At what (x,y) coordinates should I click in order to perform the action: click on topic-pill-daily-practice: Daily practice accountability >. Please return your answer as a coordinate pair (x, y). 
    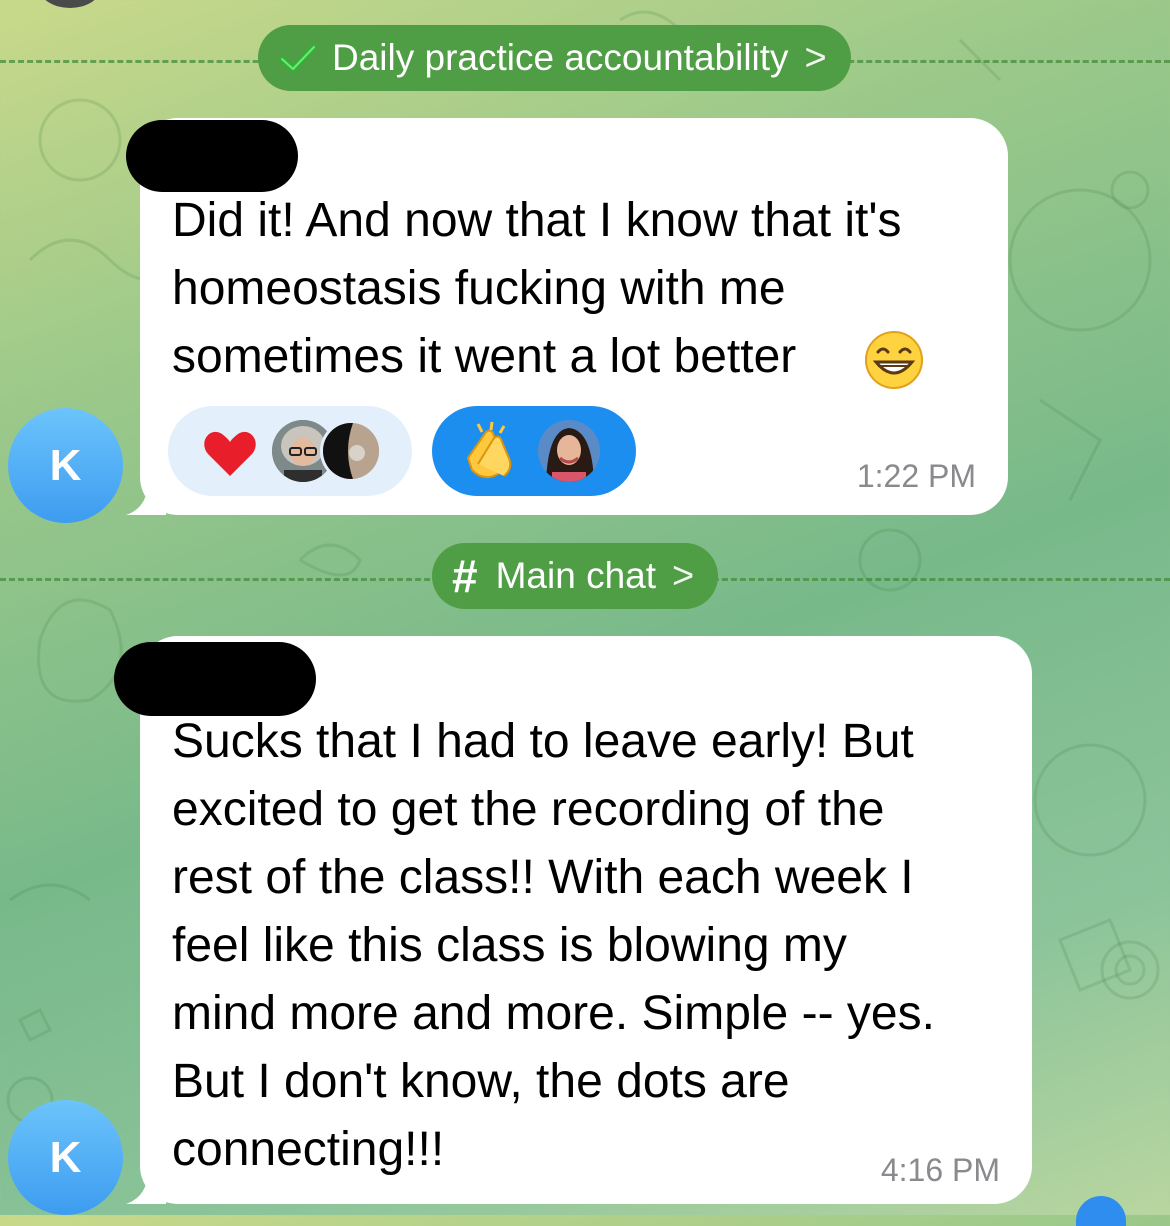
    Looking at the image, I should click on (554, 58).